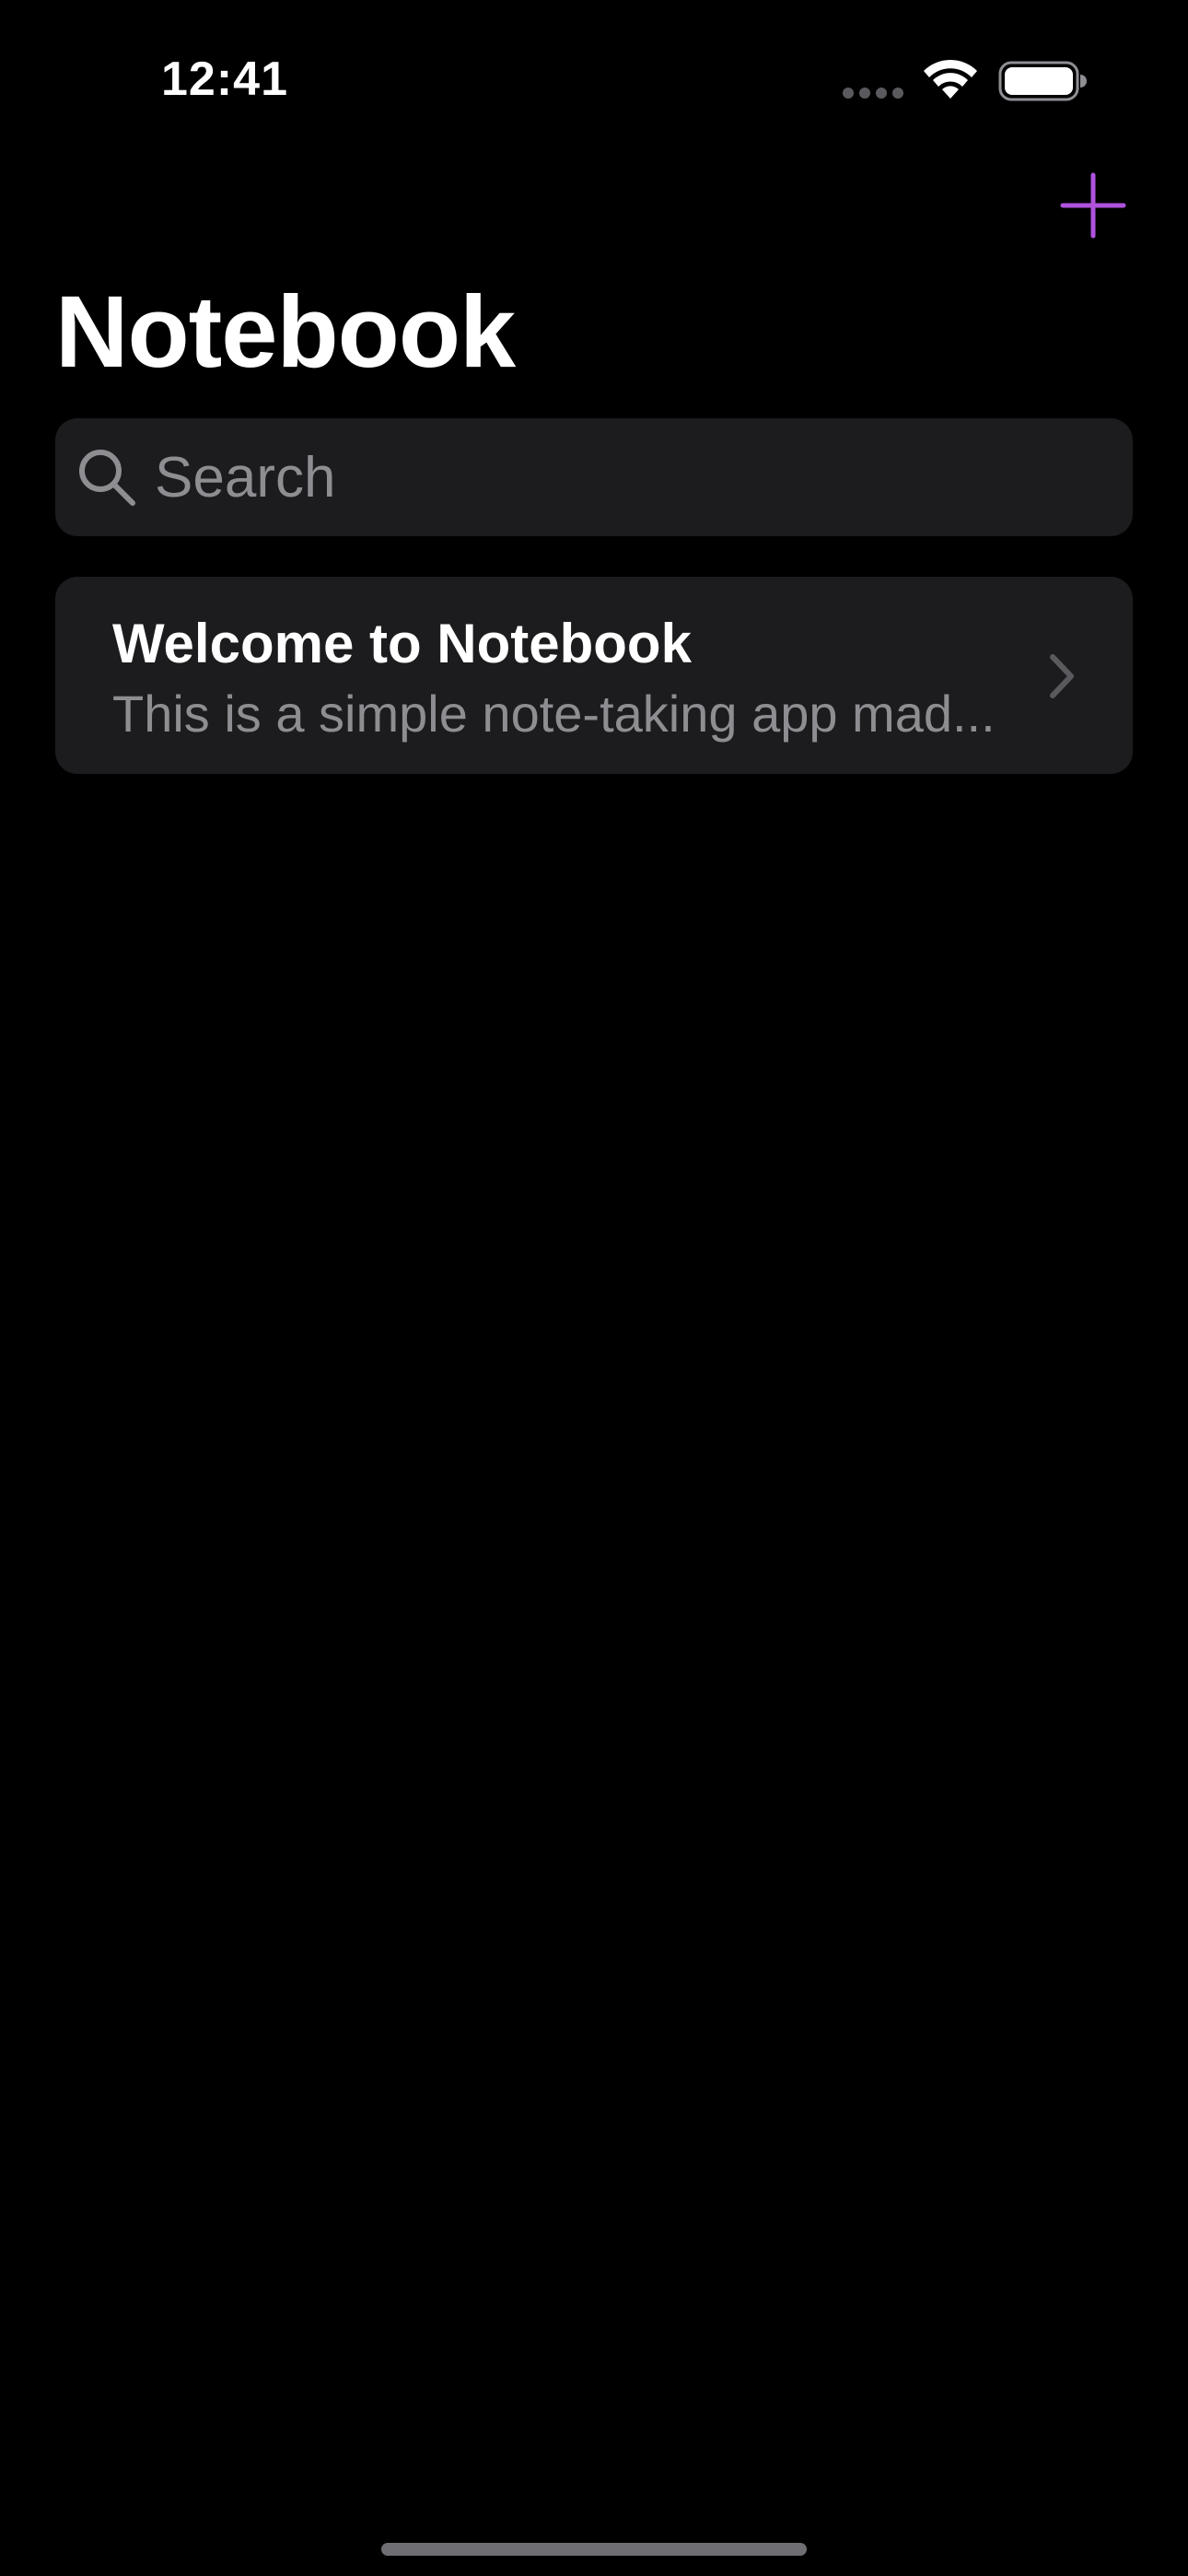  Describe the element at coordinates (951, 79) in the screenshot. I see `wifi-icon` at that location.